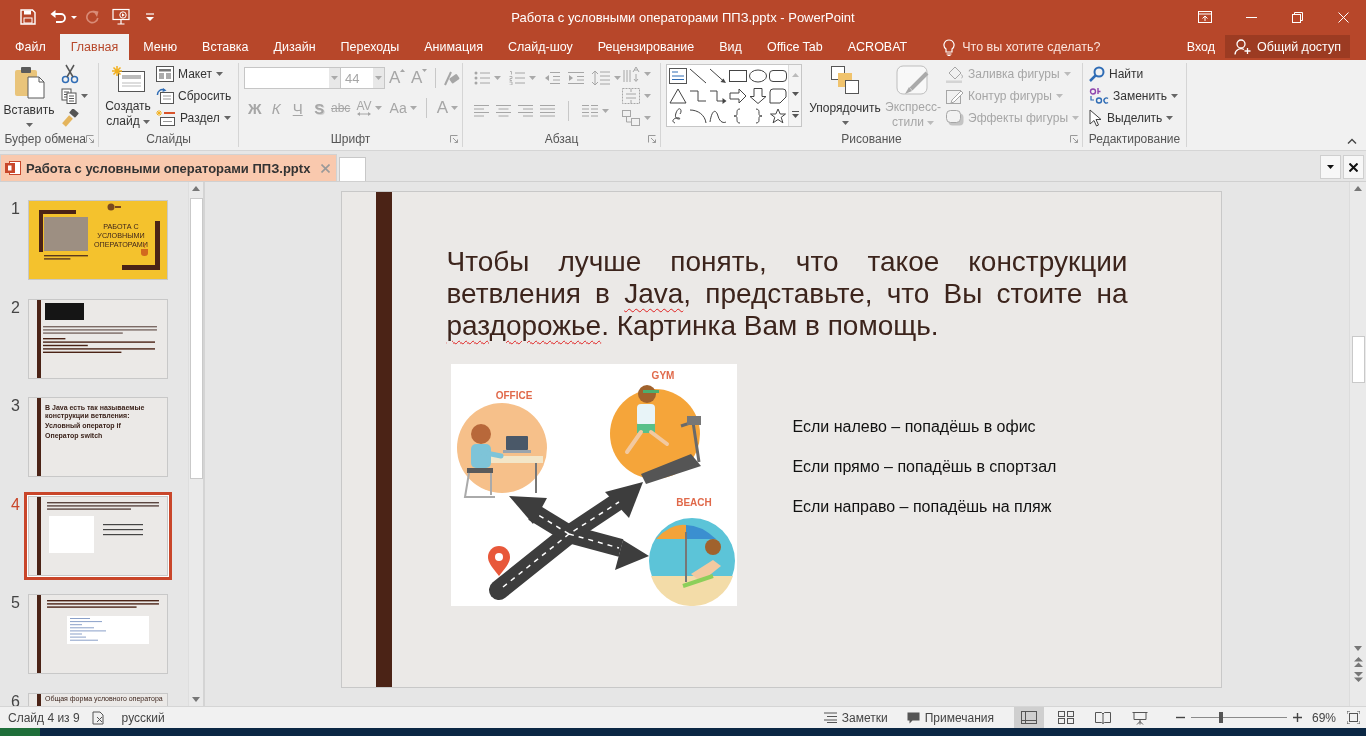 The height and width of the screenshot is (736, 1366). I want to click on paste-button: Вставить, so click(29, 97).